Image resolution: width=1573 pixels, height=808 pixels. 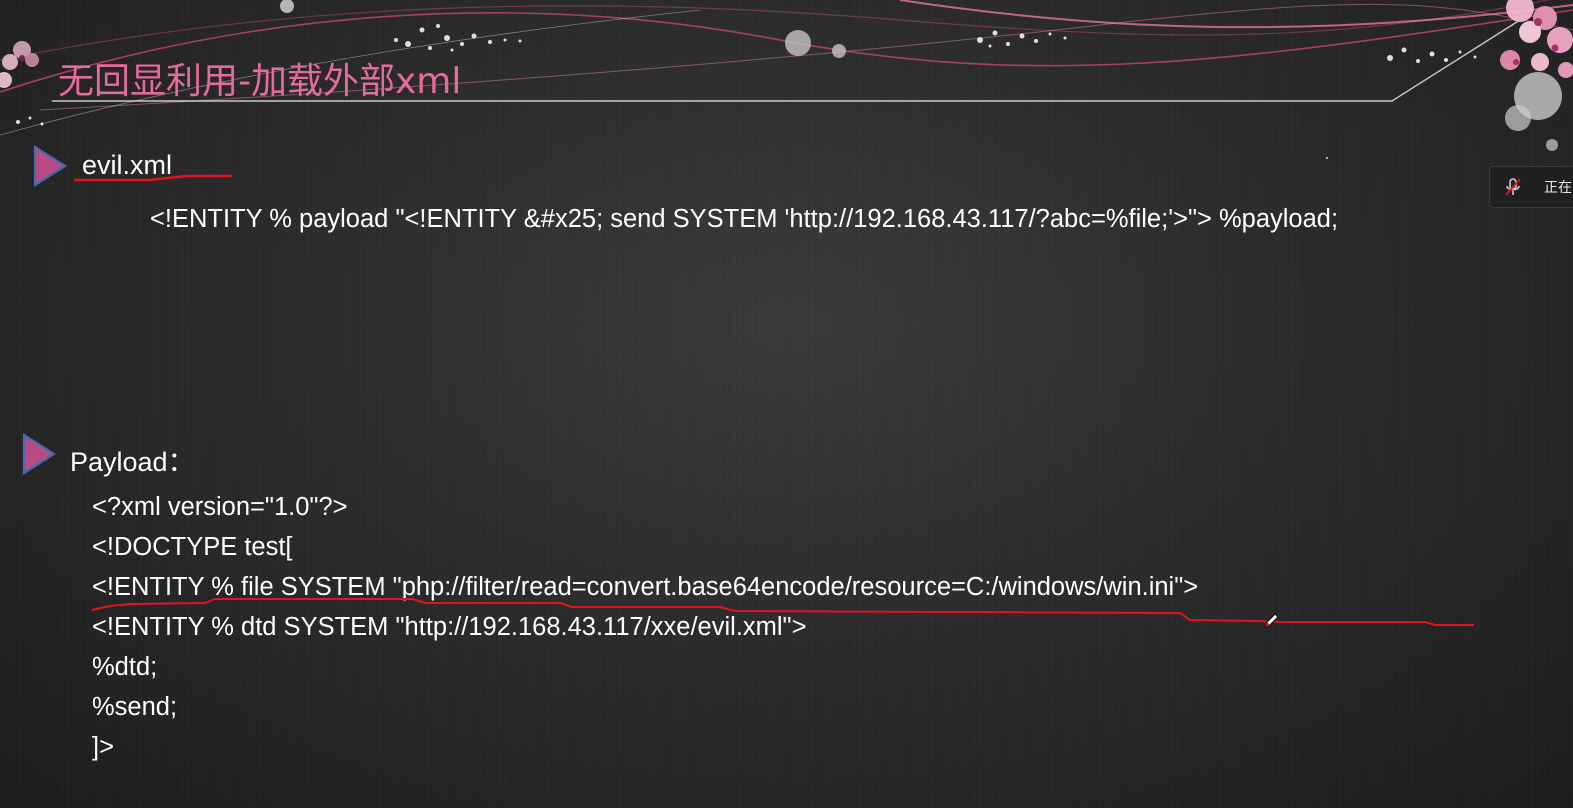 I want to click on evil-xml-heading: evil.xml, so click(x=127, y=165).